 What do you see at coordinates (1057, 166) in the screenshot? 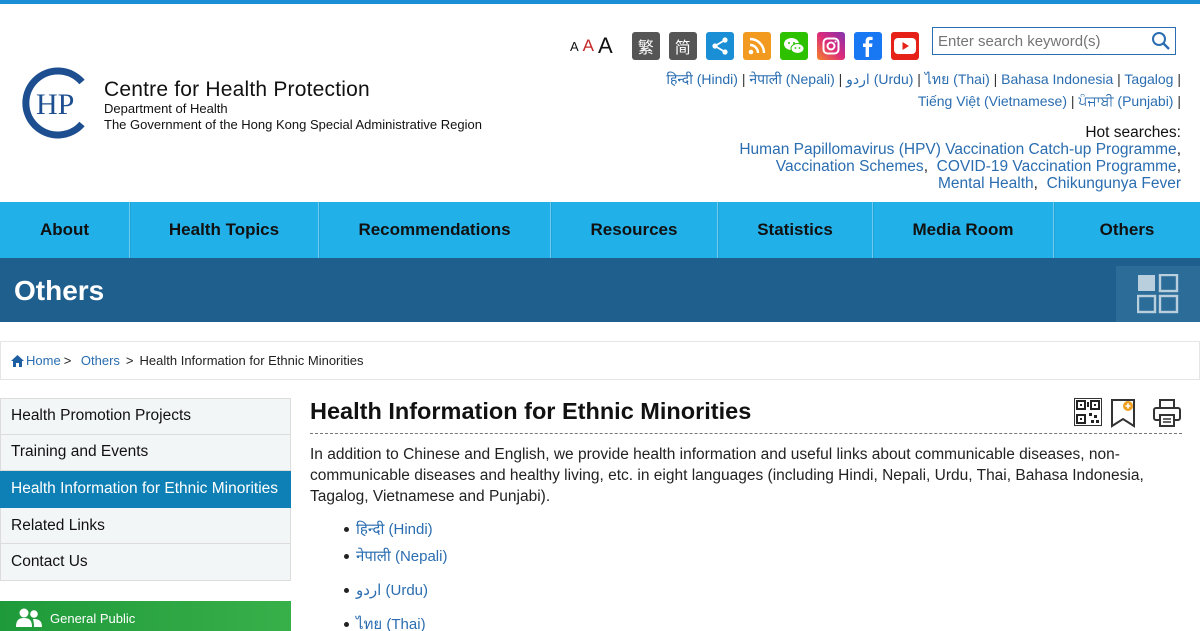
I see `hot-link-covid: COVID-19 Vaccination Programme` at bounding box center [1057, 166].